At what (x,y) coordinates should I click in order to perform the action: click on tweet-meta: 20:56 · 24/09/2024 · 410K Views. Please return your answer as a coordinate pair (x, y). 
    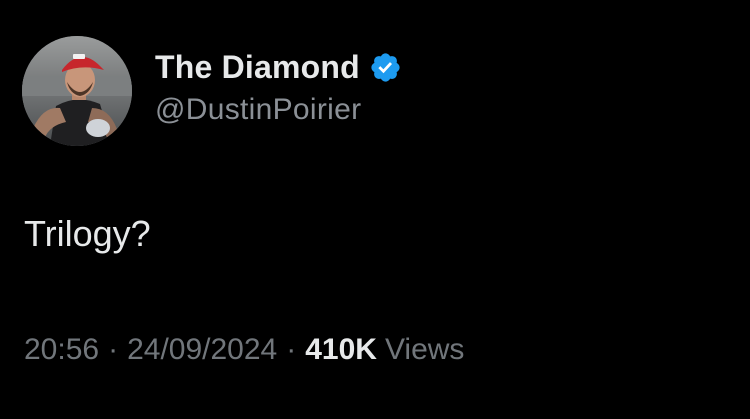
    Looking at the image, I should click on (244, 350).